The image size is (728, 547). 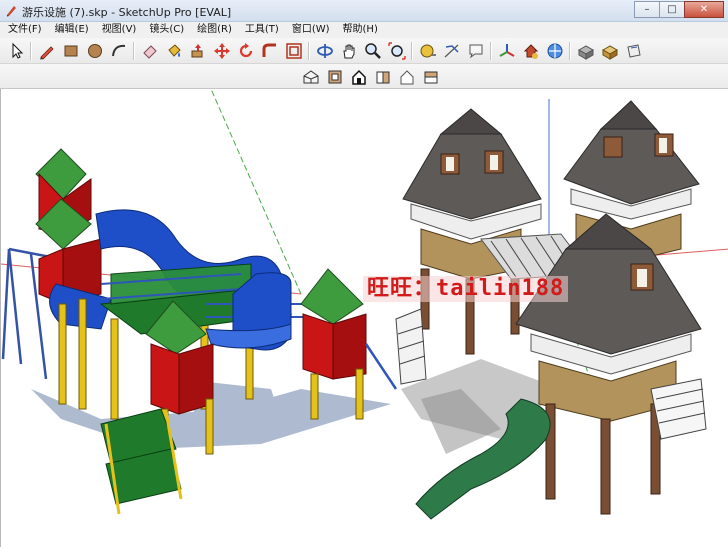 What do you see at coordinates (71, 51) in the screenshot?
I see `rectangle-icon` at bounding box center [71, 51].